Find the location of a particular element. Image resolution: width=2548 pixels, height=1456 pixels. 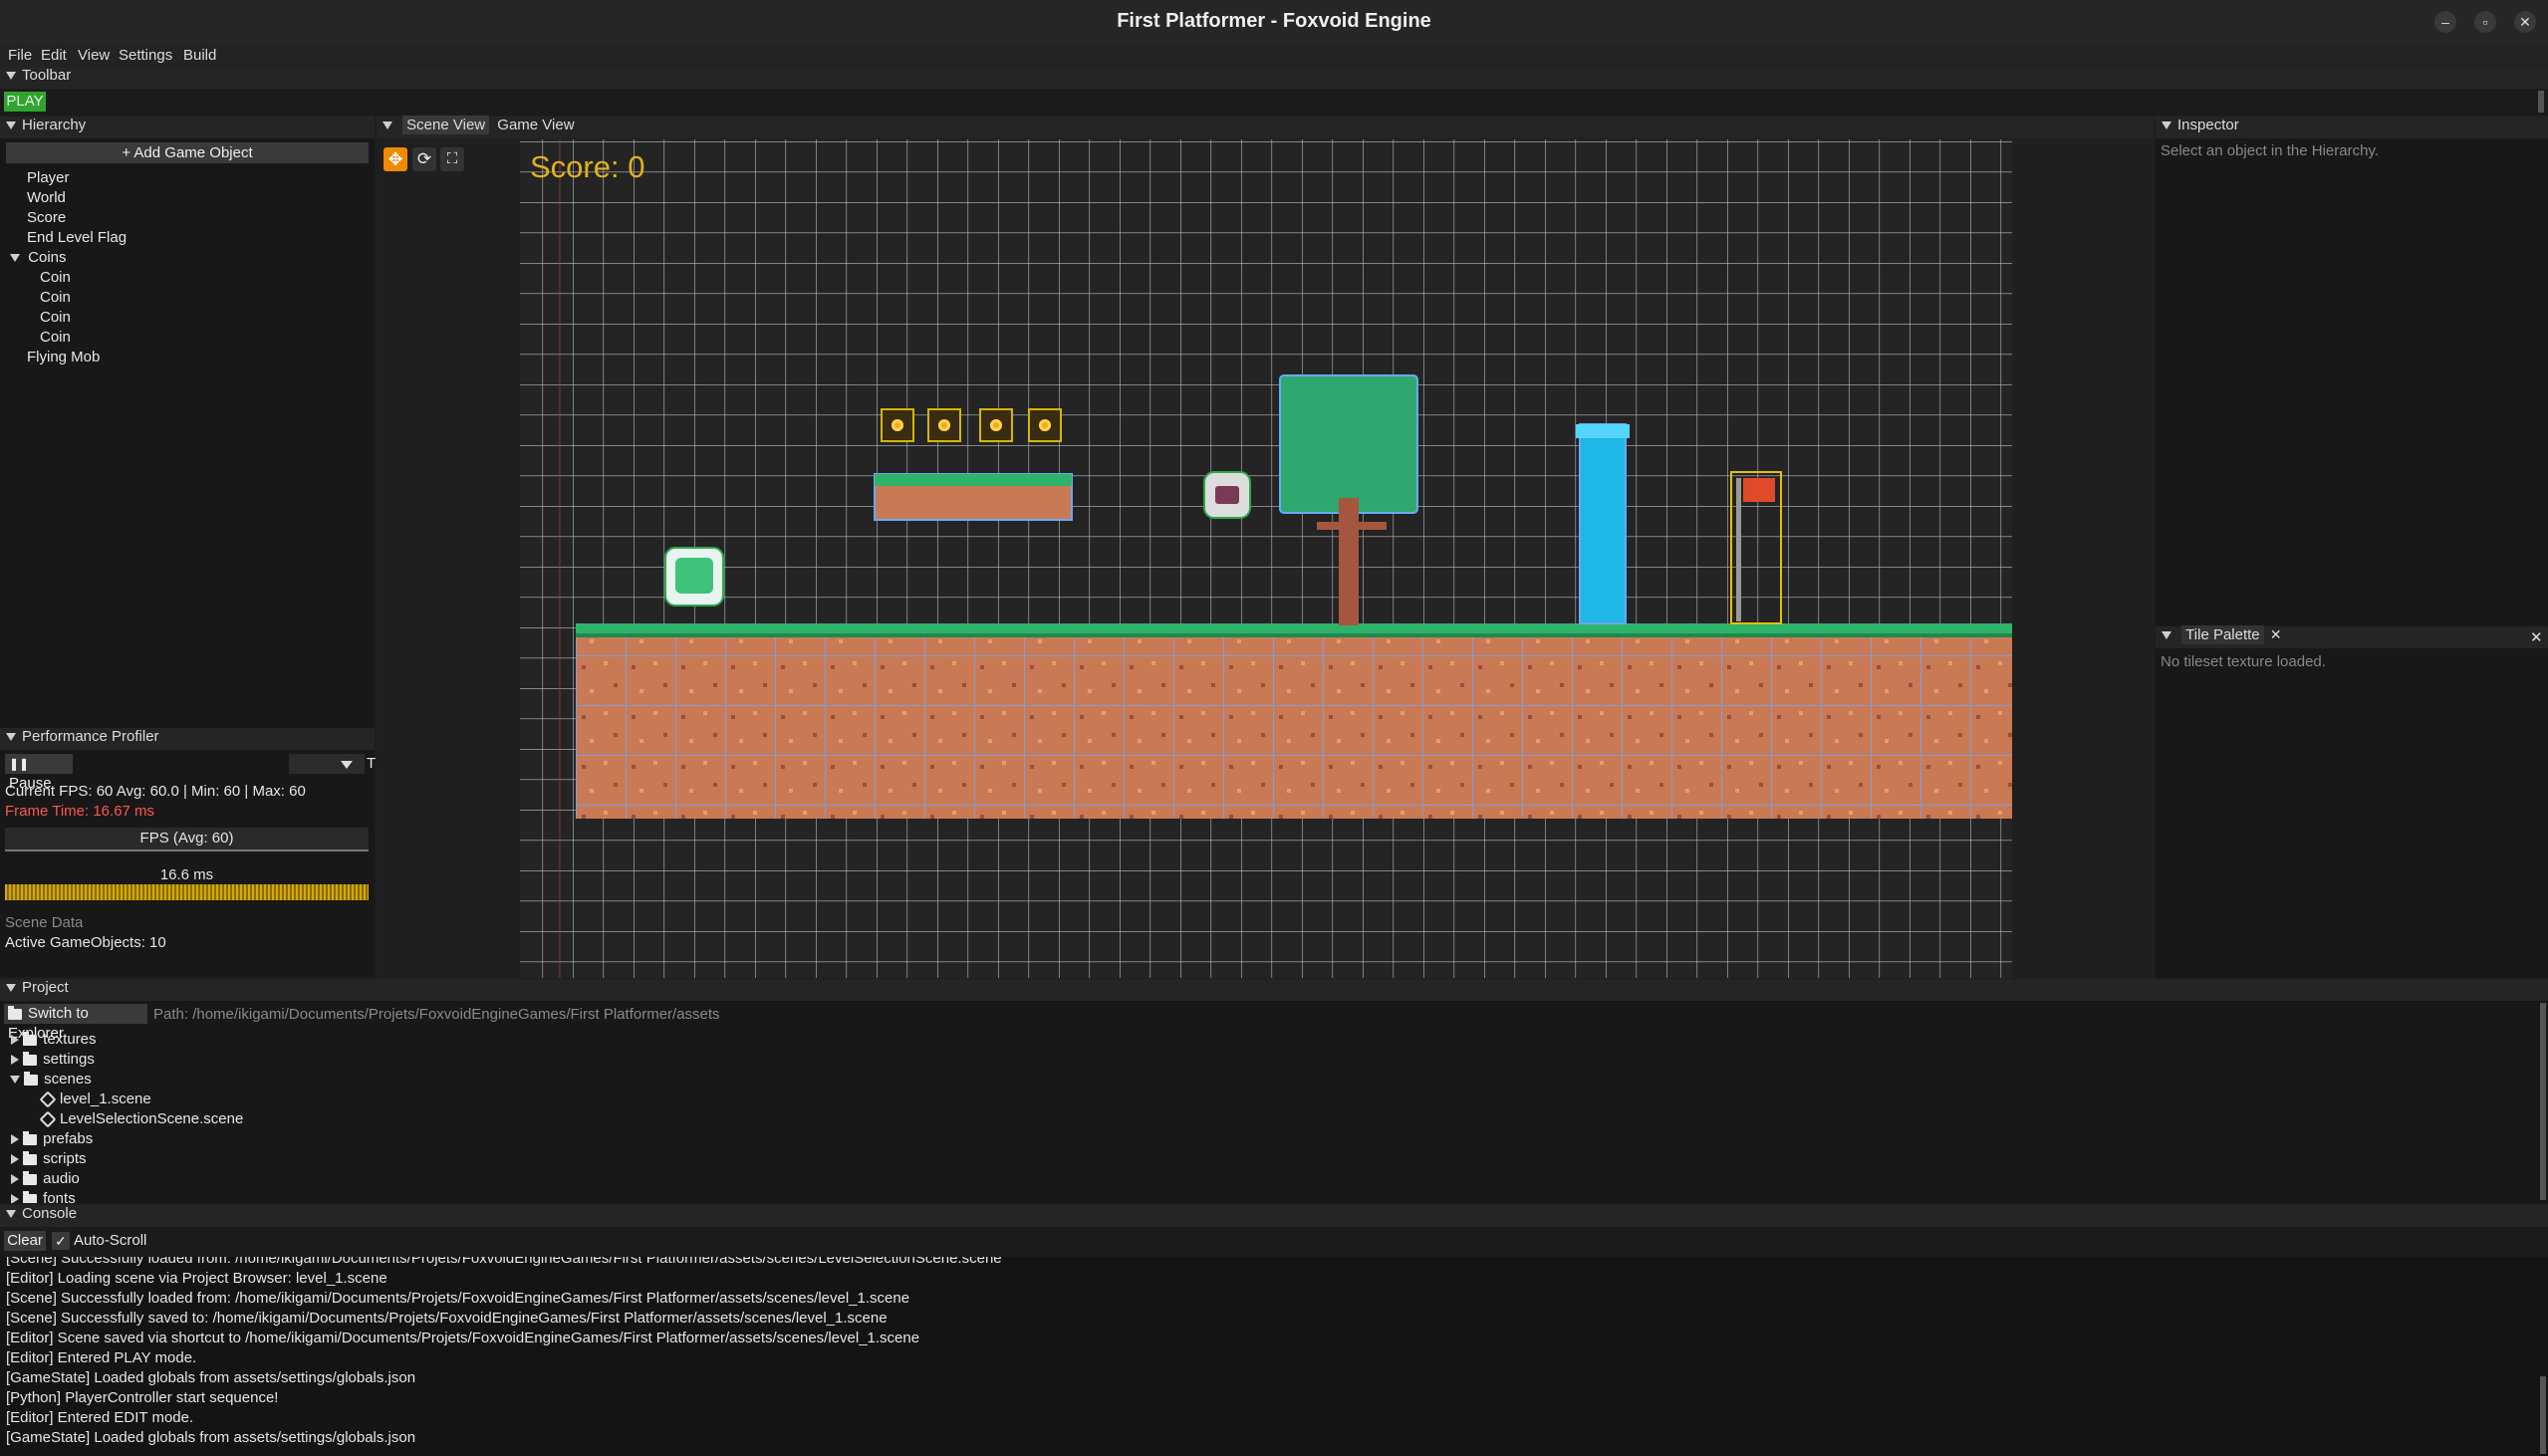

tile-palette-panel: No tileset texture loaded. is located at coordinates (2352, 813).